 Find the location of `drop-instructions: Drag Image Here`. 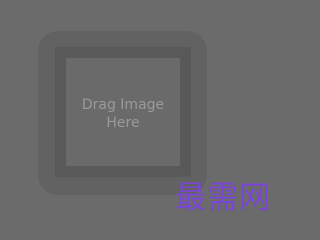

drop-instructions: Drag Image Here is located at coordinates (123, 114).